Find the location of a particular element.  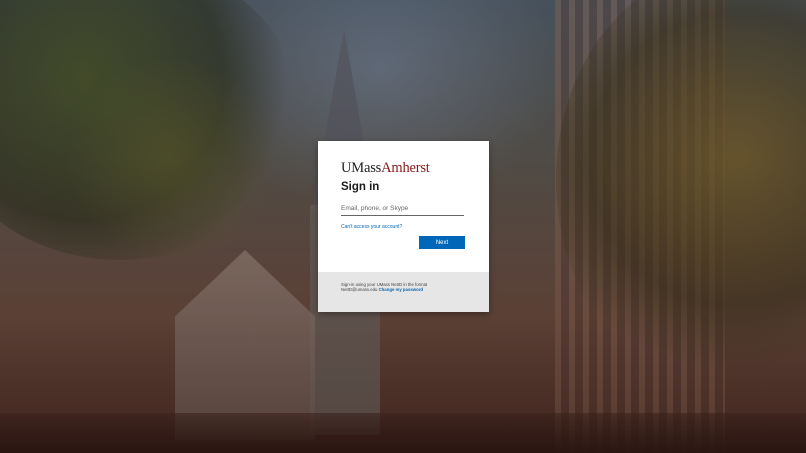

umass-amherst-logo: UMassAmherst is located at coordinates (403, 168).